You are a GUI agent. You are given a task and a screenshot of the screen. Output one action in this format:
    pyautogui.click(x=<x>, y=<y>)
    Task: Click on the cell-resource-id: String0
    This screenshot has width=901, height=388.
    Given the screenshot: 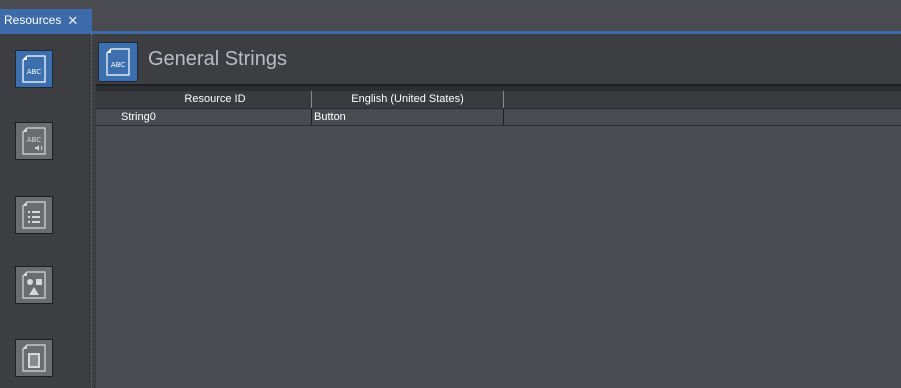 What is the action you would take?
    pyautogui.click(x=215, y=117)
    